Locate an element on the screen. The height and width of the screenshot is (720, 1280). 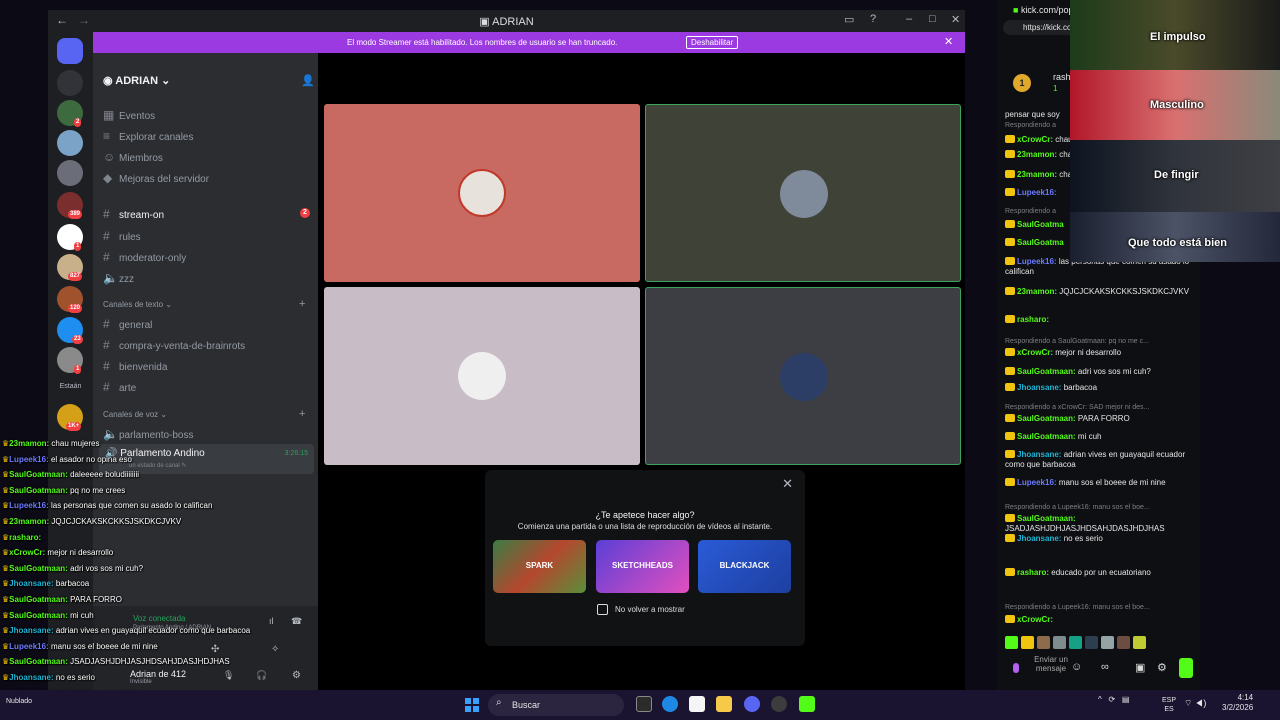
maximize-icon: □ is located at coordinates (932, 19).